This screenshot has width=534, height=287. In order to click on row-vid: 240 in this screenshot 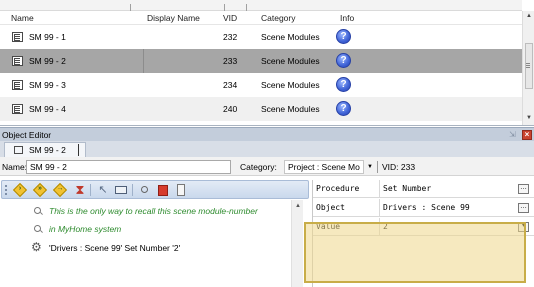, I will do `click(230, 109)`.